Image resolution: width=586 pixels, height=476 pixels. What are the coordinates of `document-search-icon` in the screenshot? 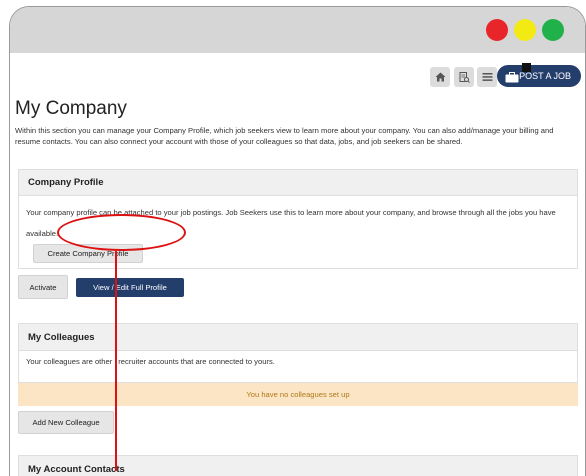 It's located at (464, 77).